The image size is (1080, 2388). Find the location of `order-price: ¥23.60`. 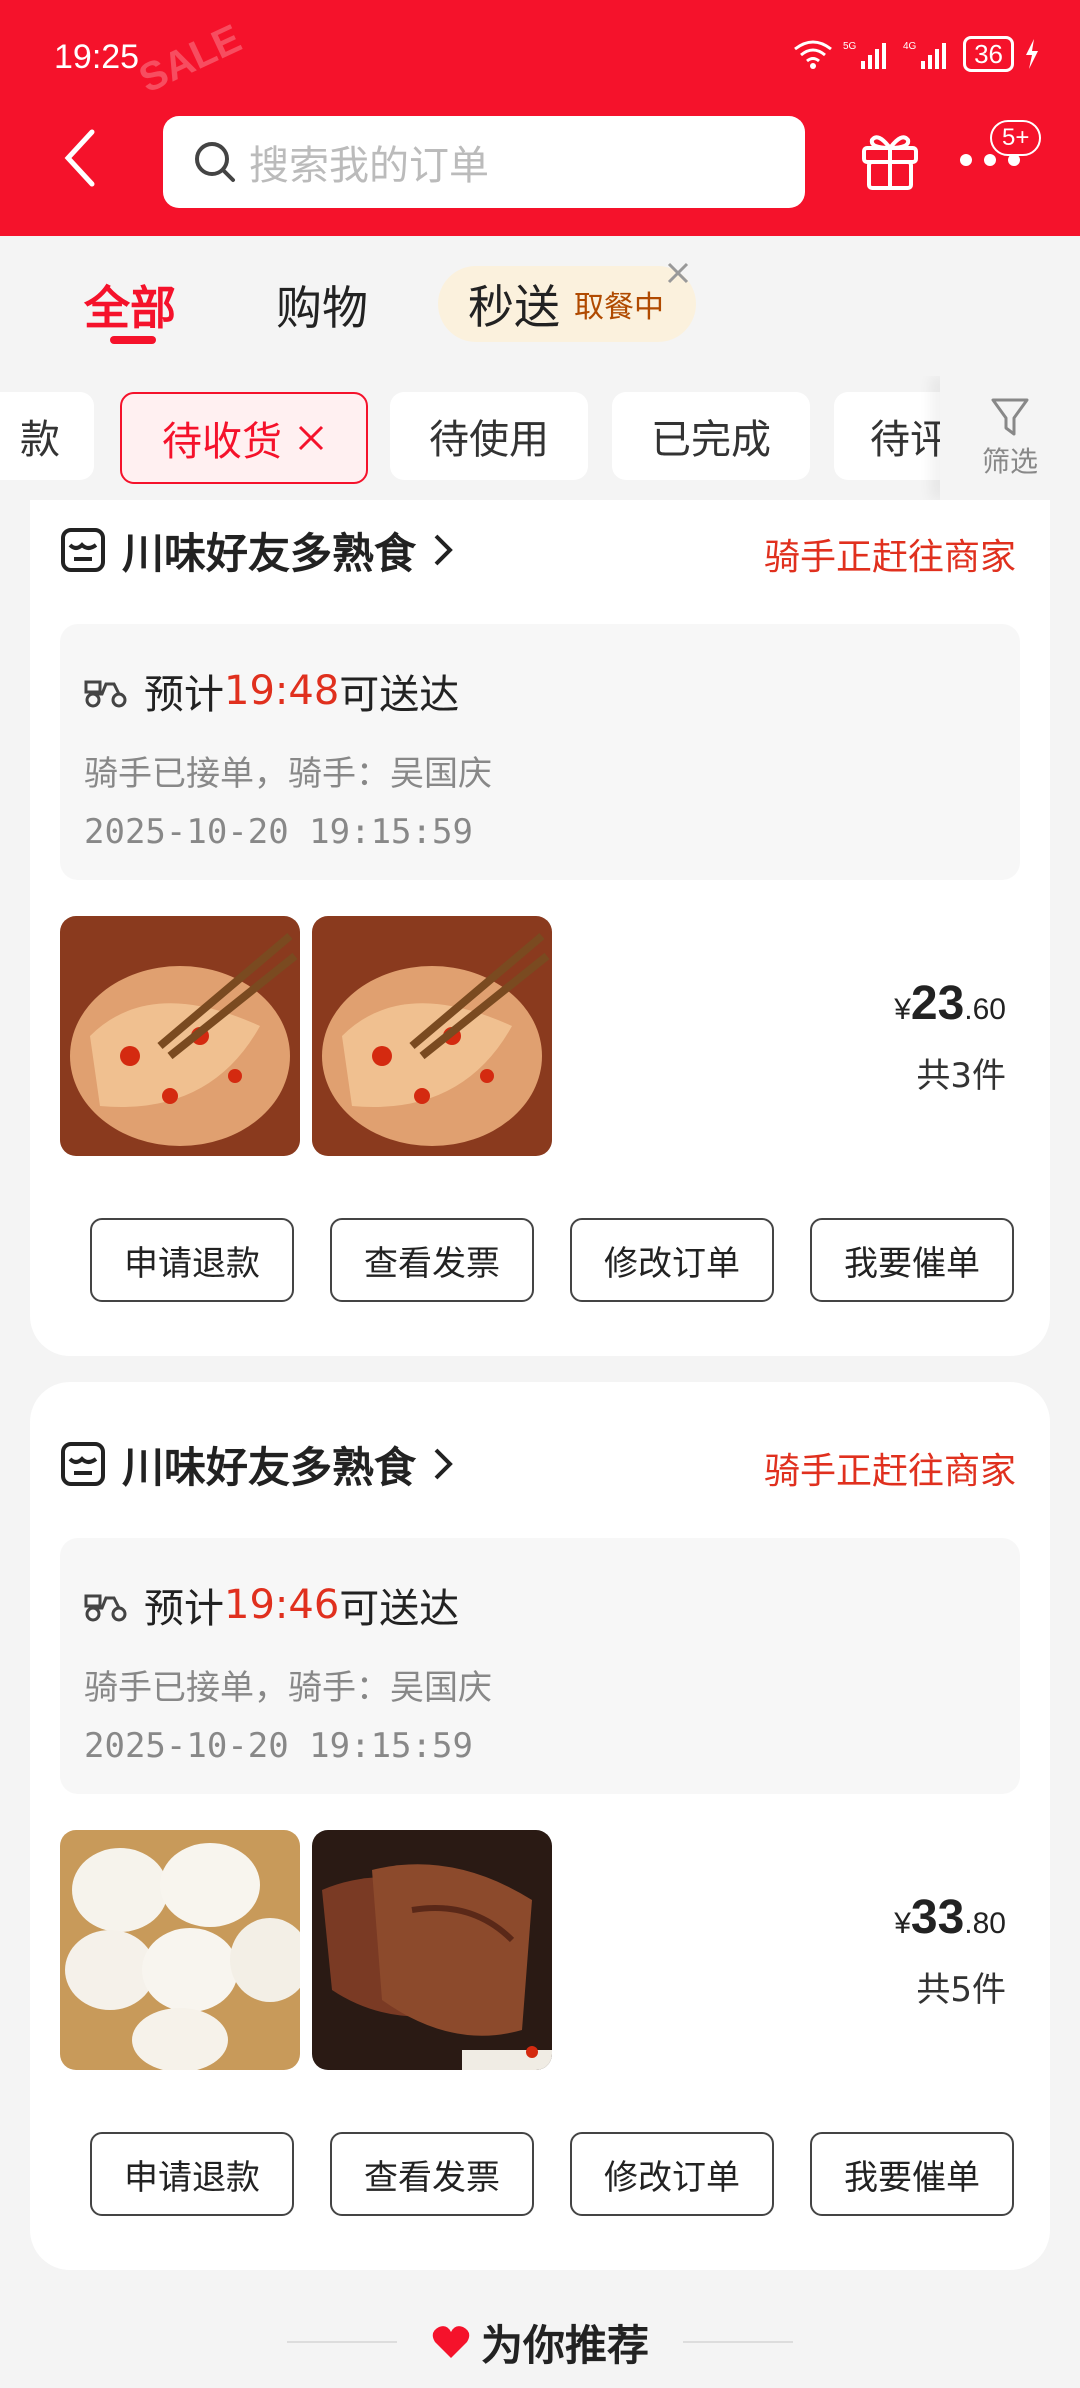

order-price: ¥23.60 is located at coordinates (950, 1003).